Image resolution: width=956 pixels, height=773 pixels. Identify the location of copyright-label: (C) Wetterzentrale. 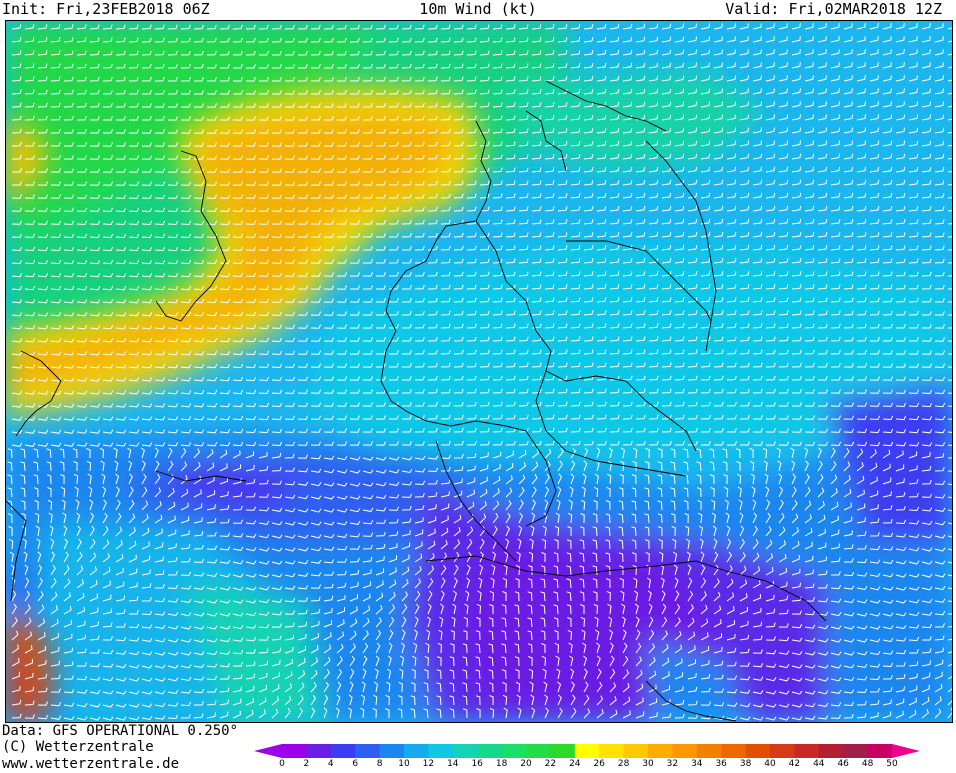
(78, 747).